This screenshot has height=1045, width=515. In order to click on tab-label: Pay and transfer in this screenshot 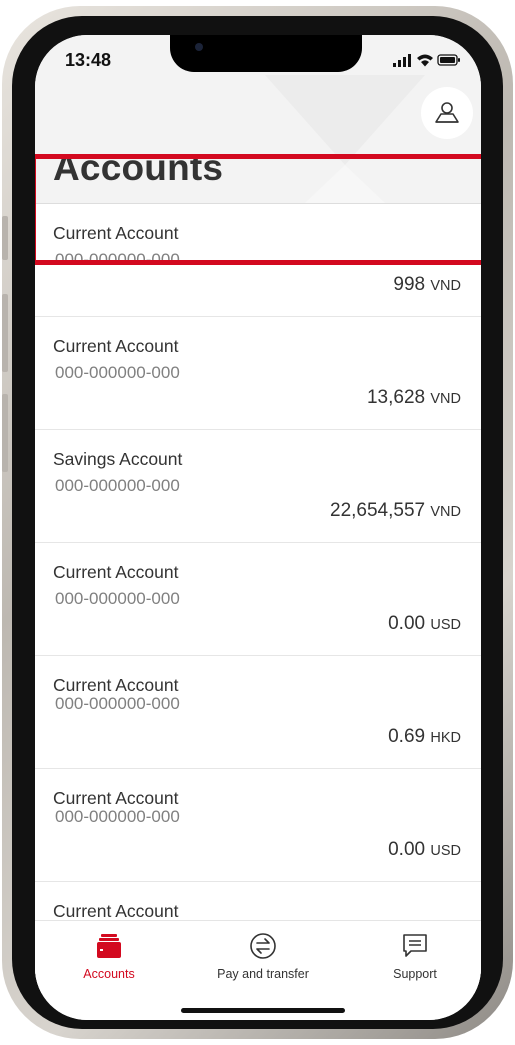, I will do `click(263, 974)`.